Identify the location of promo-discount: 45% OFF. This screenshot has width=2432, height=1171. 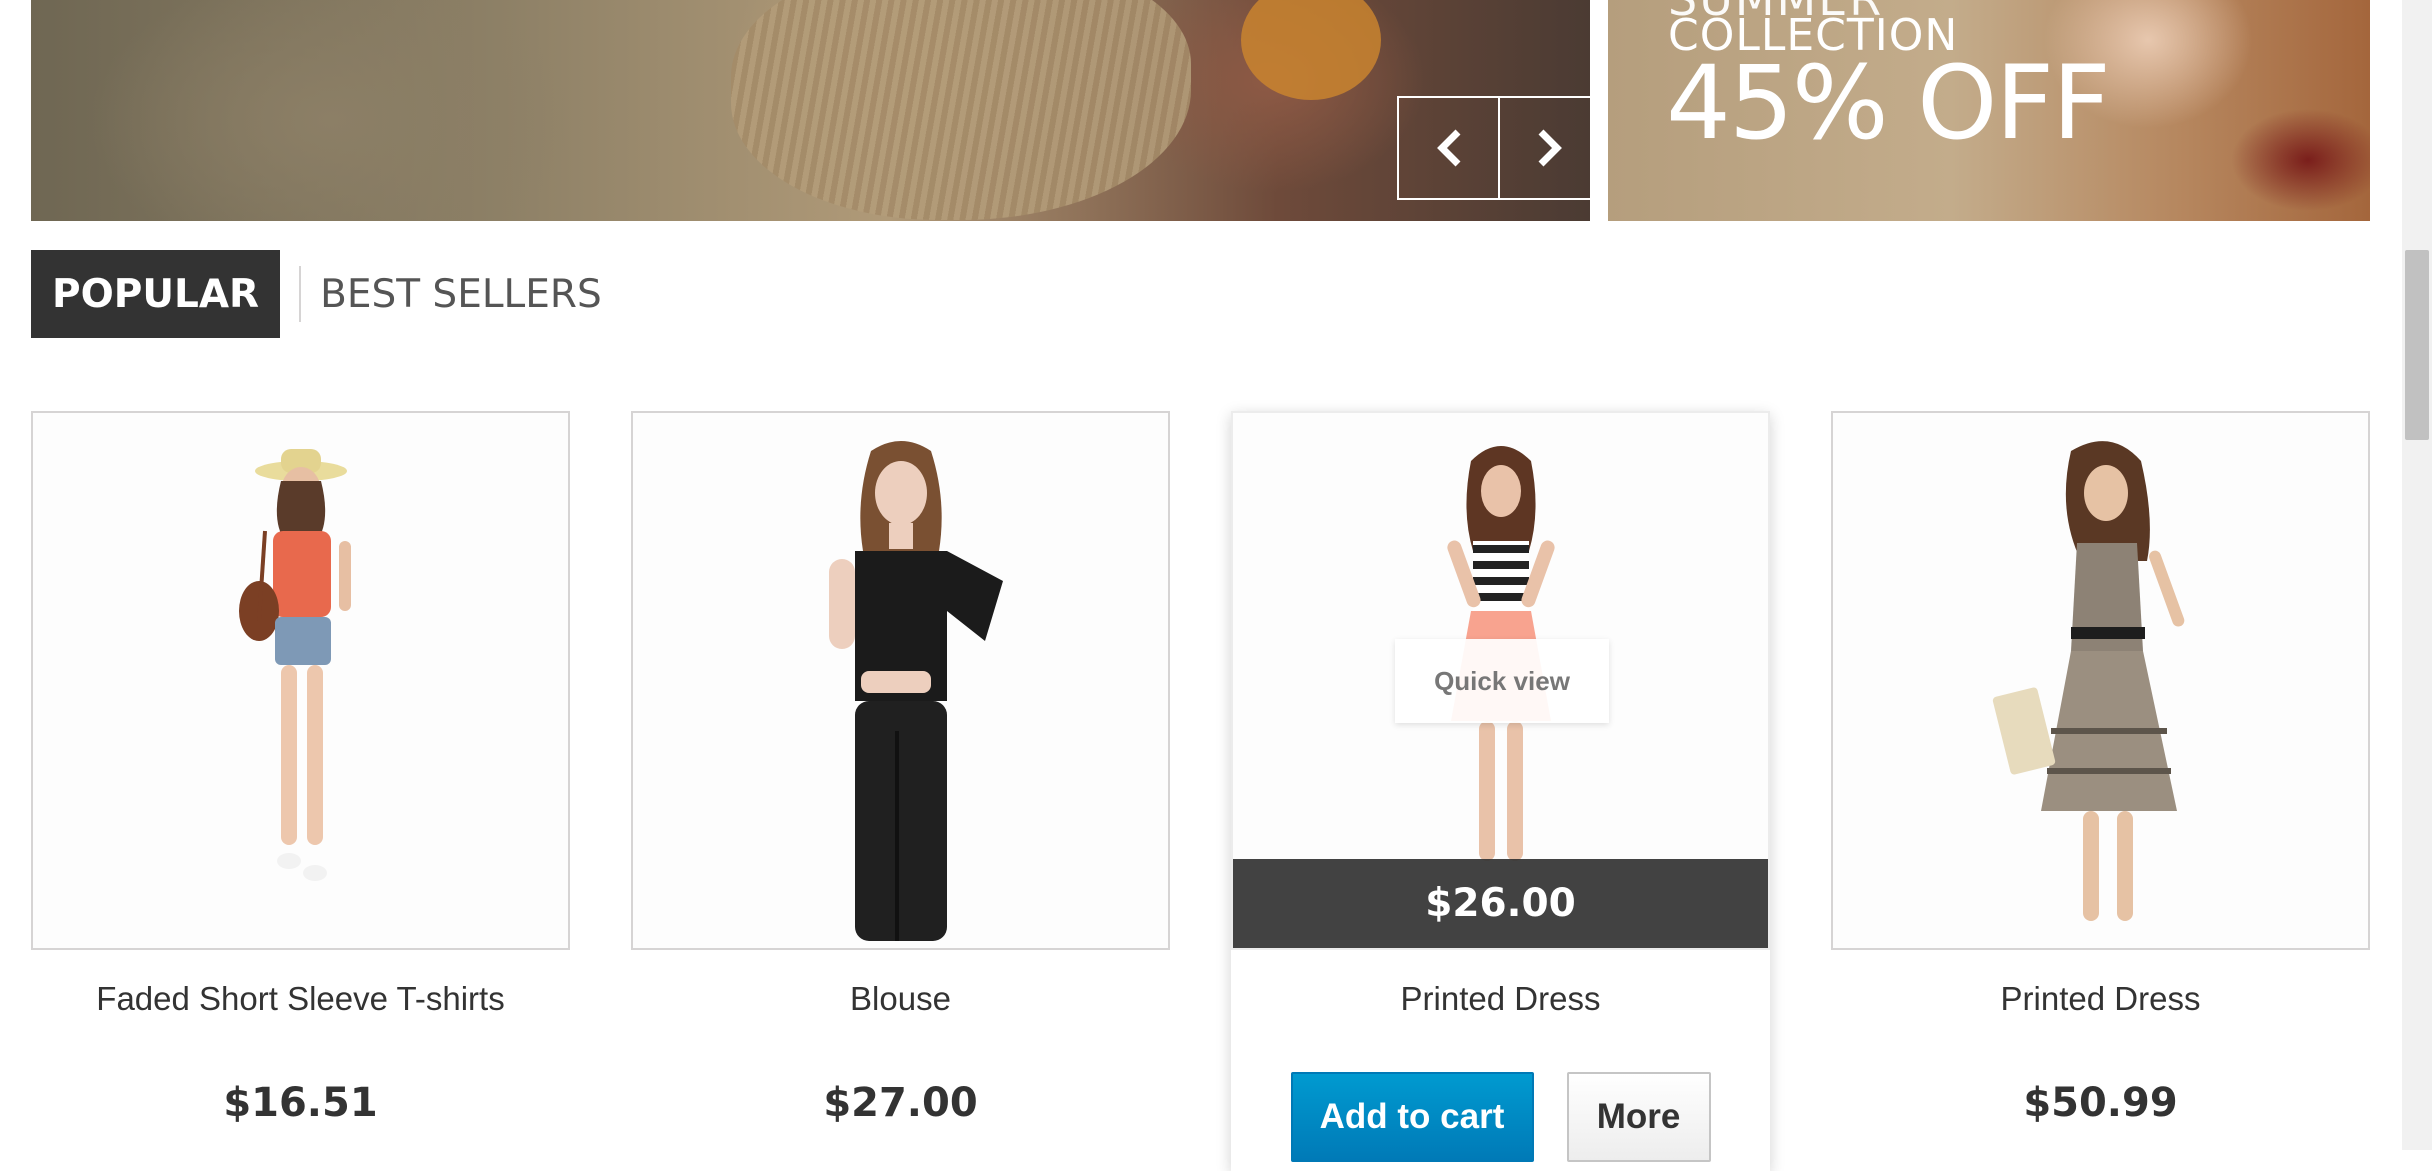
(1888, 103).